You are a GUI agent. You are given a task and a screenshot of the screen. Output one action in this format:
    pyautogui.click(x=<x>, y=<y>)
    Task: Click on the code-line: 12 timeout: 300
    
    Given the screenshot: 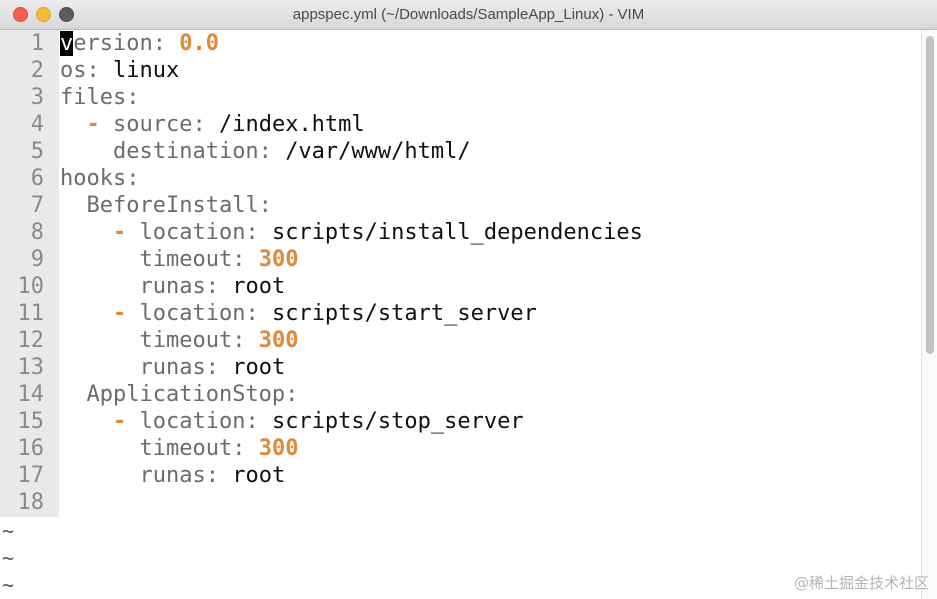 What is the action you would take?
    pyautogui.click(x=460, y=340)
    